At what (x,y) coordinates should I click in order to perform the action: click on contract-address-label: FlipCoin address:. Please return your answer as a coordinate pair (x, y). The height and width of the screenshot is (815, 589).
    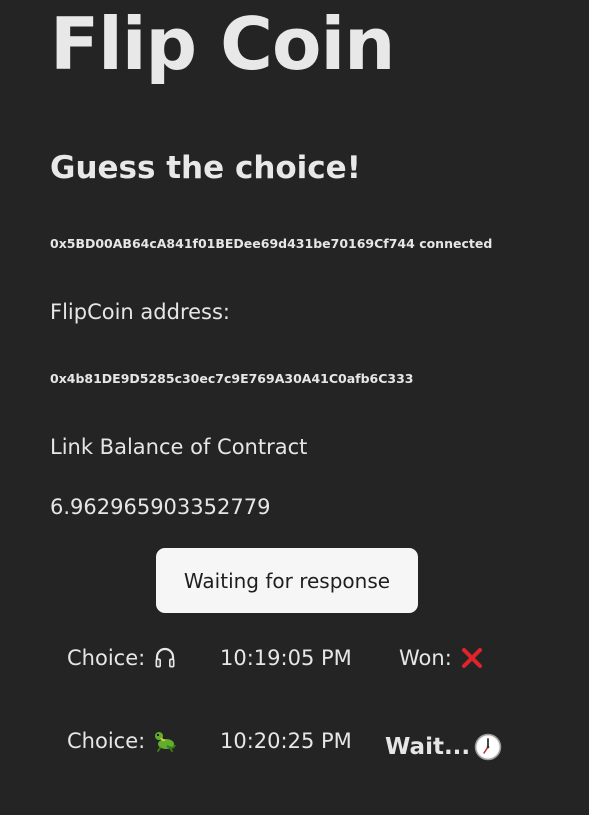
    Looking at the image, I should click on (140, 312).